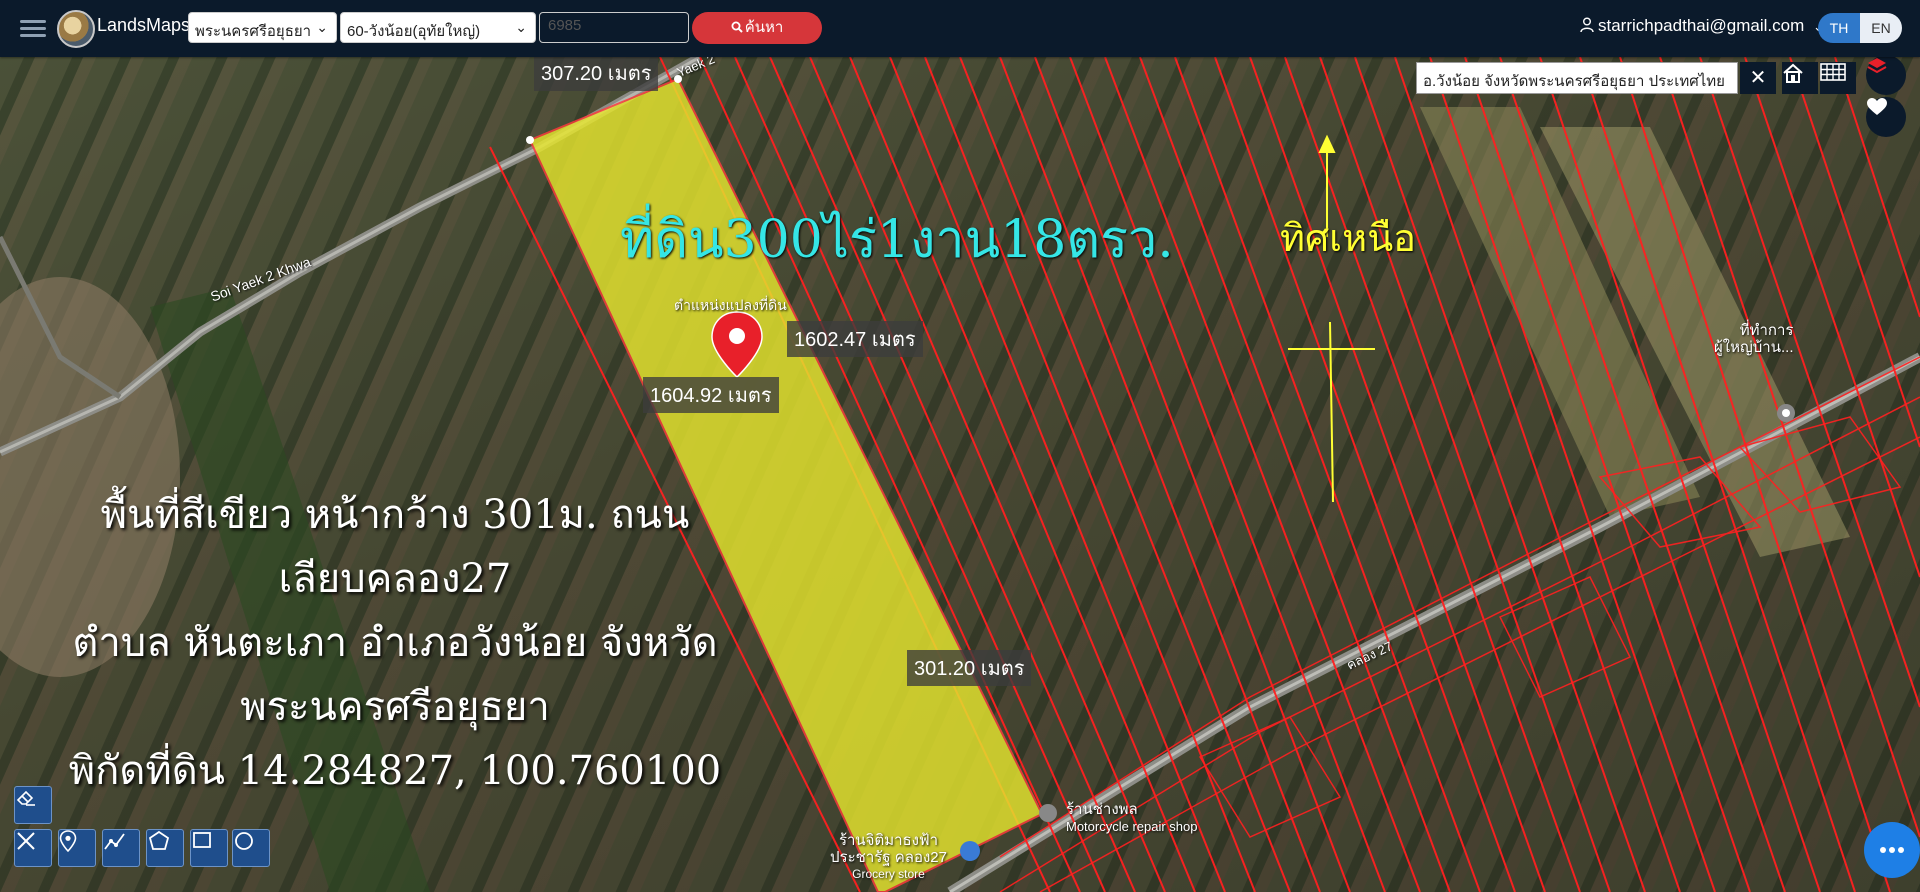  I want to click on search-icon, so click(737, 27).